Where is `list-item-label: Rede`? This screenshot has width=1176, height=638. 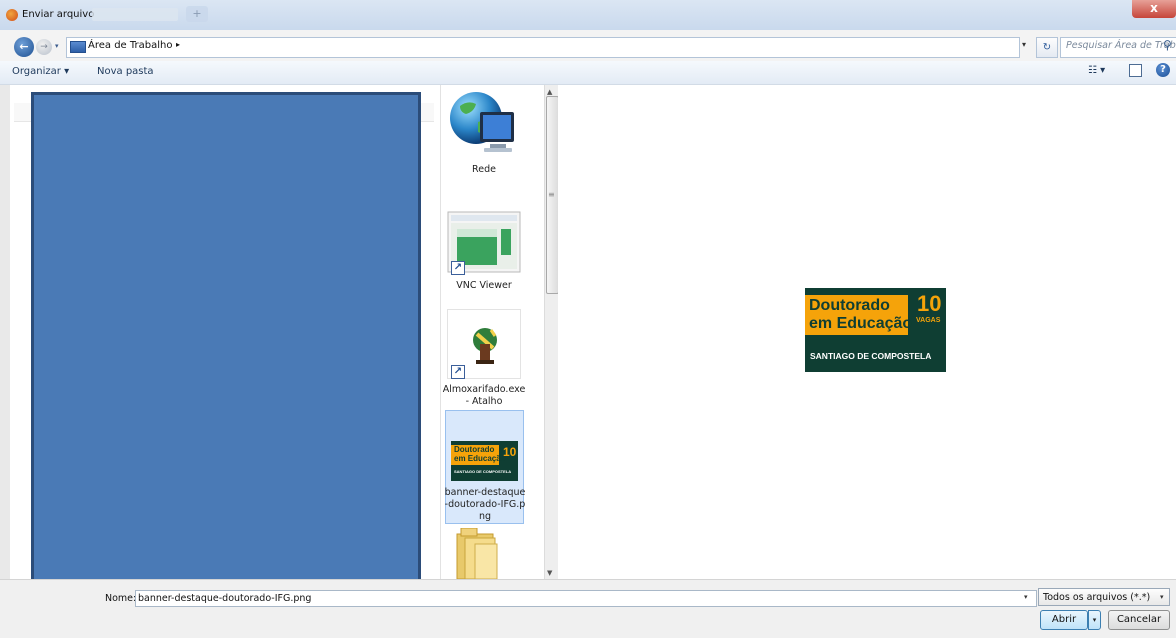
list-item-label: Rede is located at coordinates (484, 169).